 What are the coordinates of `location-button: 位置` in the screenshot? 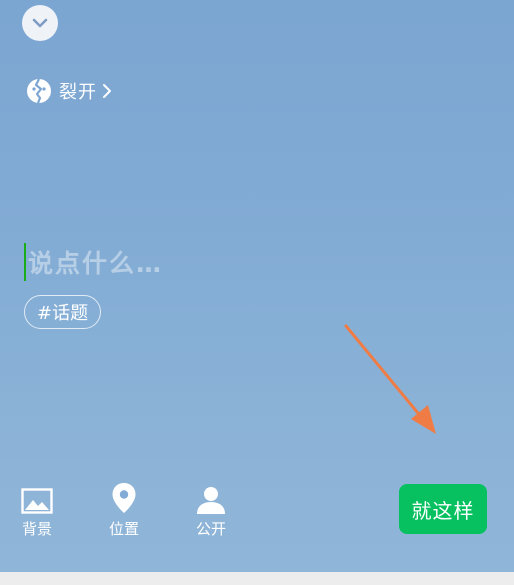 It's located at (124, 511).